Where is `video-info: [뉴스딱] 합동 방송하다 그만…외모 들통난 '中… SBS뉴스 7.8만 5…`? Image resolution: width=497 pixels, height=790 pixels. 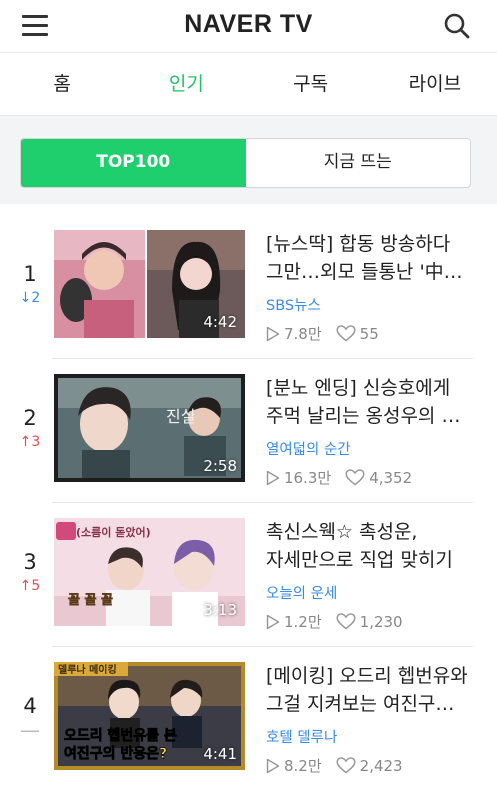 video-info: [뉴스딱] 합동 방송하다 그만…외모 들통난 '中… SBS뉴스 7.8만 5… is located at coordinates (369, 287).